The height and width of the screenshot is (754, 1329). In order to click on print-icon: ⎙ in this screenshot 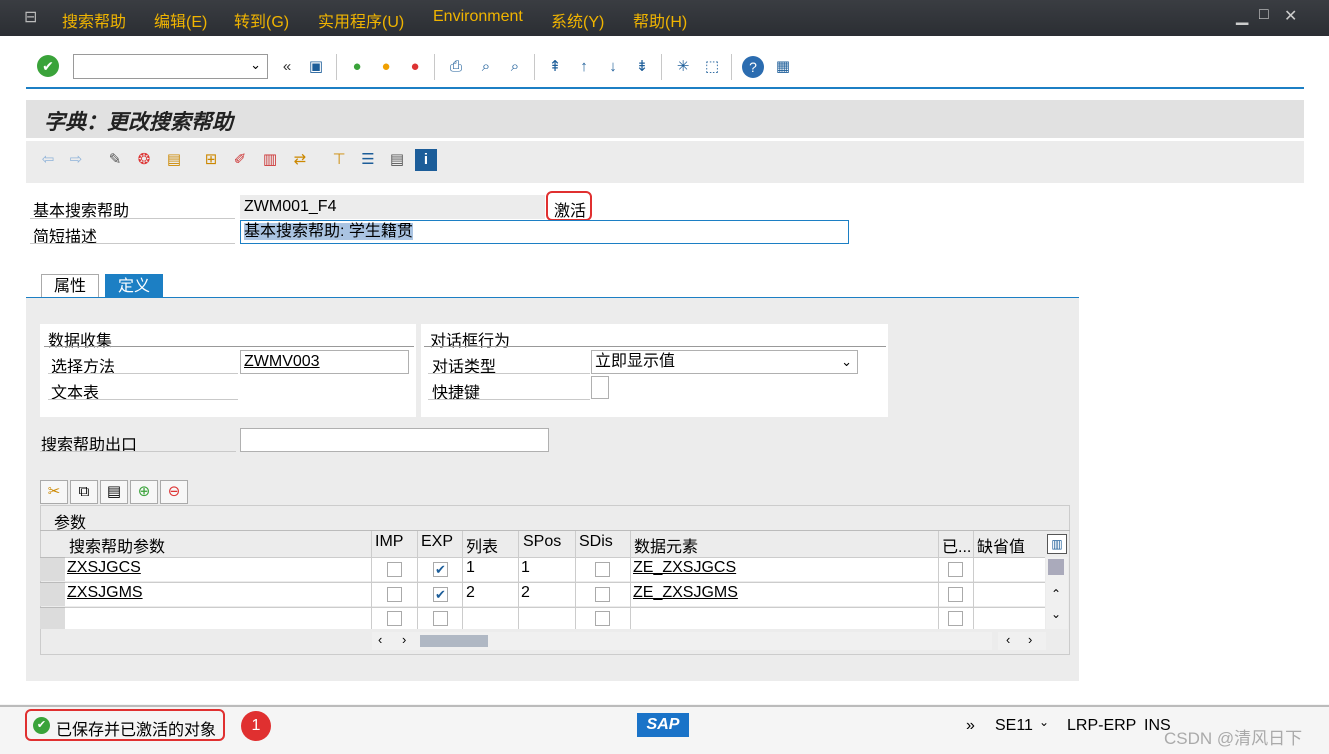, I will do `click(456, 67)`.